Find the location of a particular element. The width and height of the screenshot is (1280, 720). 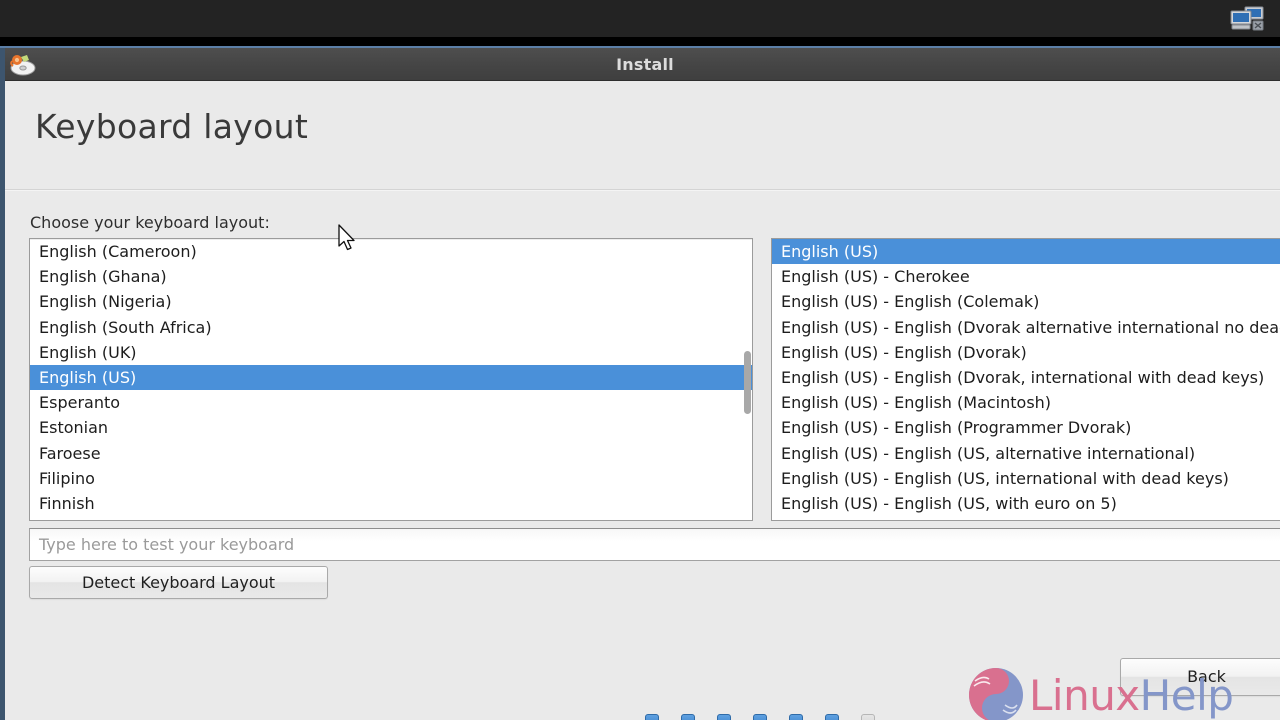

watermark-text: LinuxHelp is located at coordinates (1131, 695).